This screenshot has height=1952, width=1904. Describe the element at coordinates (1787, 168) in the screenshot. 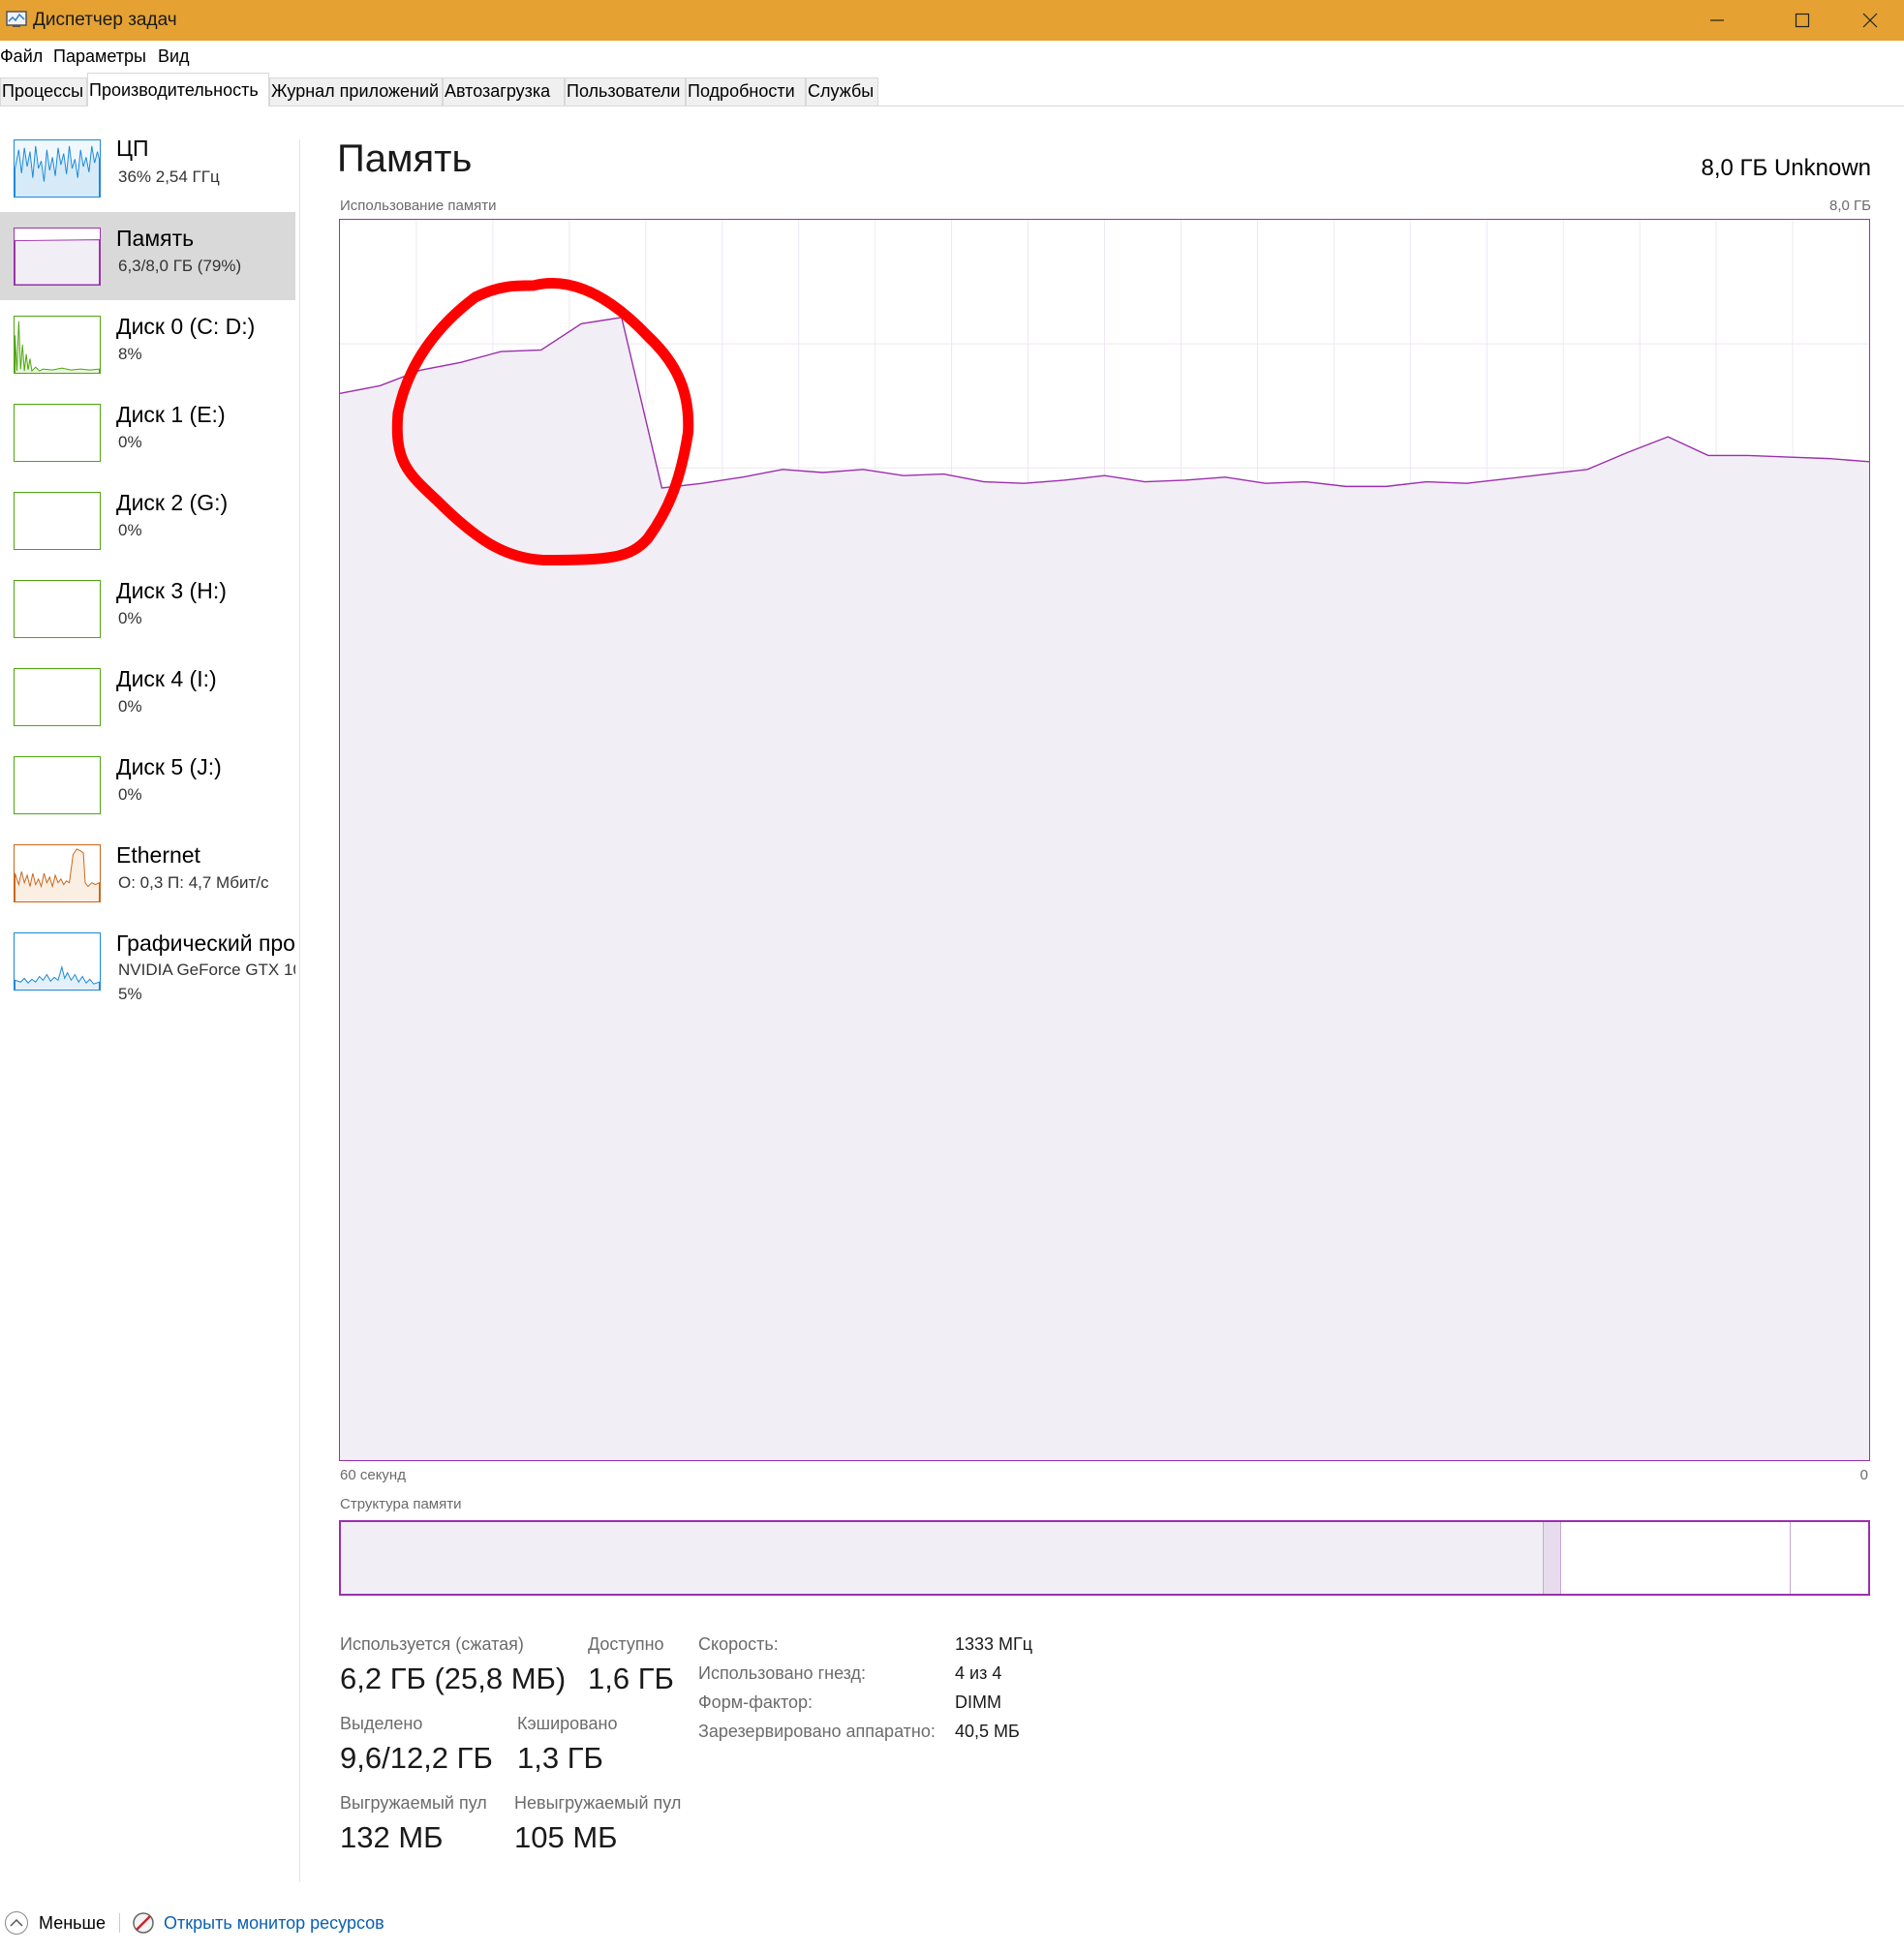

I see `memory-capacity: 8,0 ГБ Unknown` at that location.